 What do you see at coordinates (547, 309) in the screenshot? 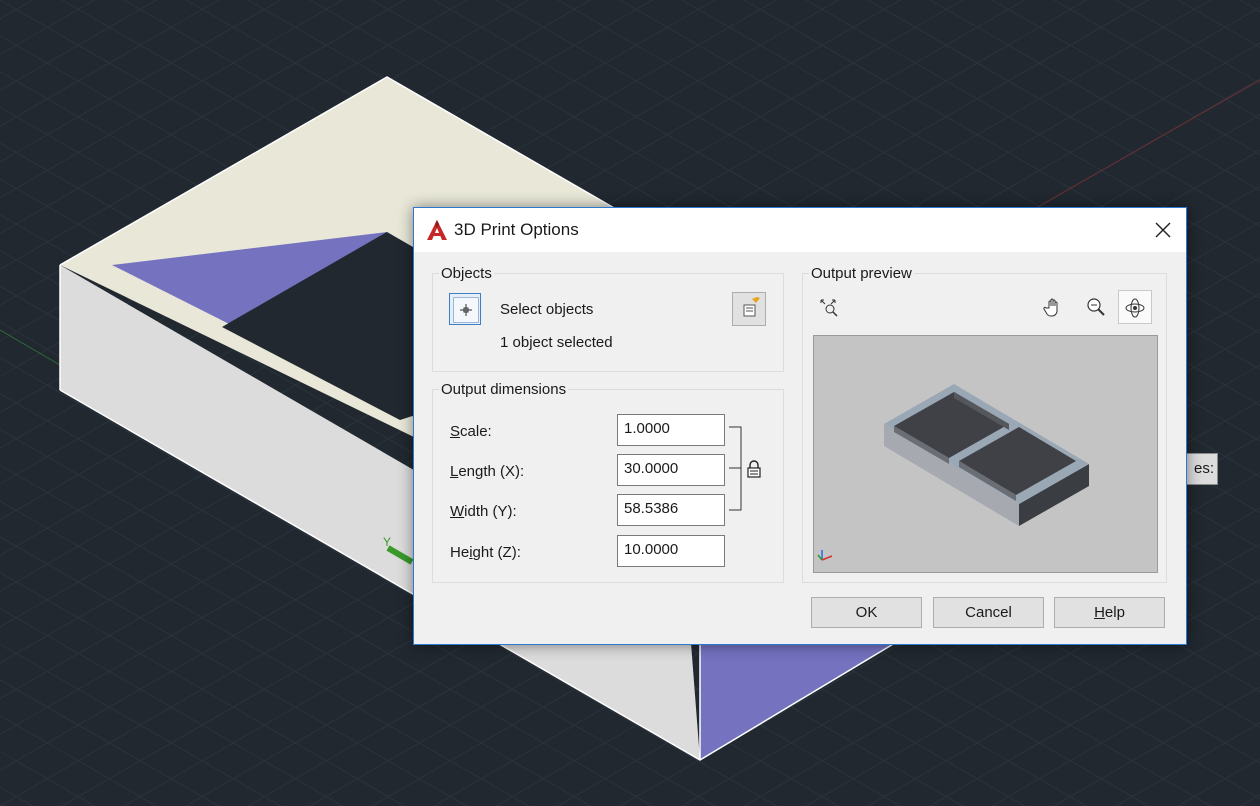
I see `select-objects-label: Select objects` at bounding box center [547, 309].